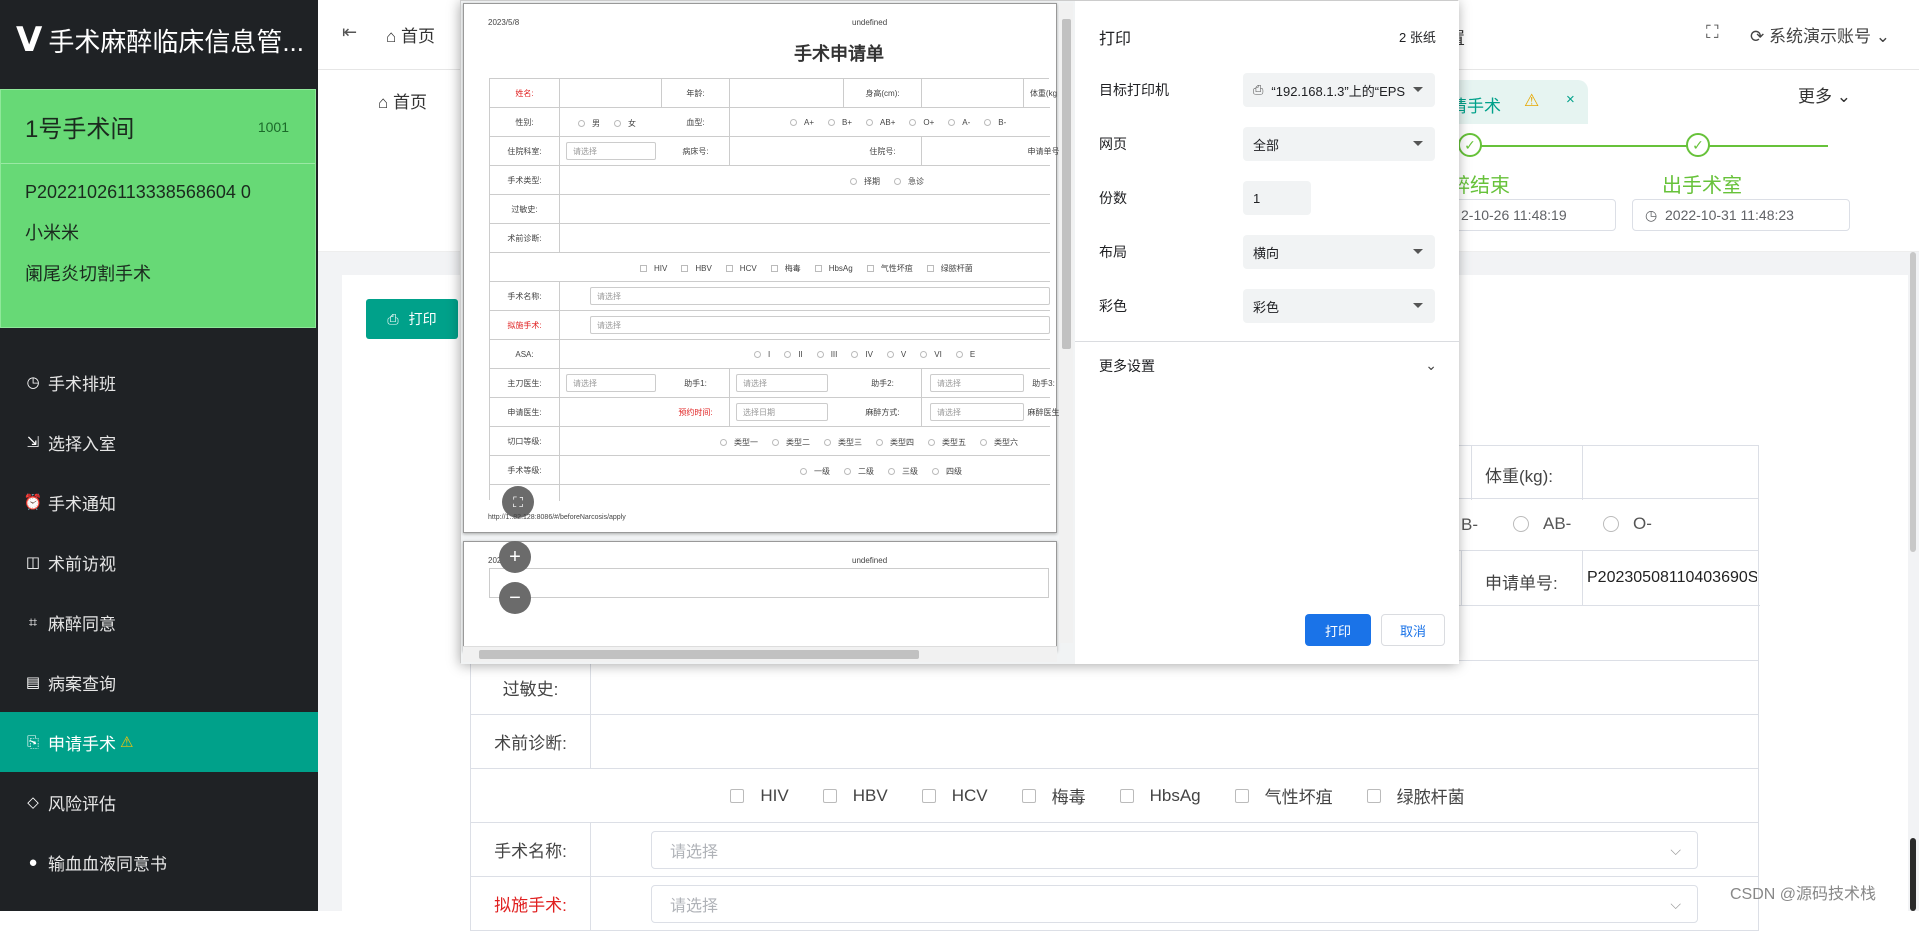  Describe the element at coordinates (1339, 90) in the screenshot. I see `printer-select: ⎙ “192.168.1.3”上的“EPS` at that location.